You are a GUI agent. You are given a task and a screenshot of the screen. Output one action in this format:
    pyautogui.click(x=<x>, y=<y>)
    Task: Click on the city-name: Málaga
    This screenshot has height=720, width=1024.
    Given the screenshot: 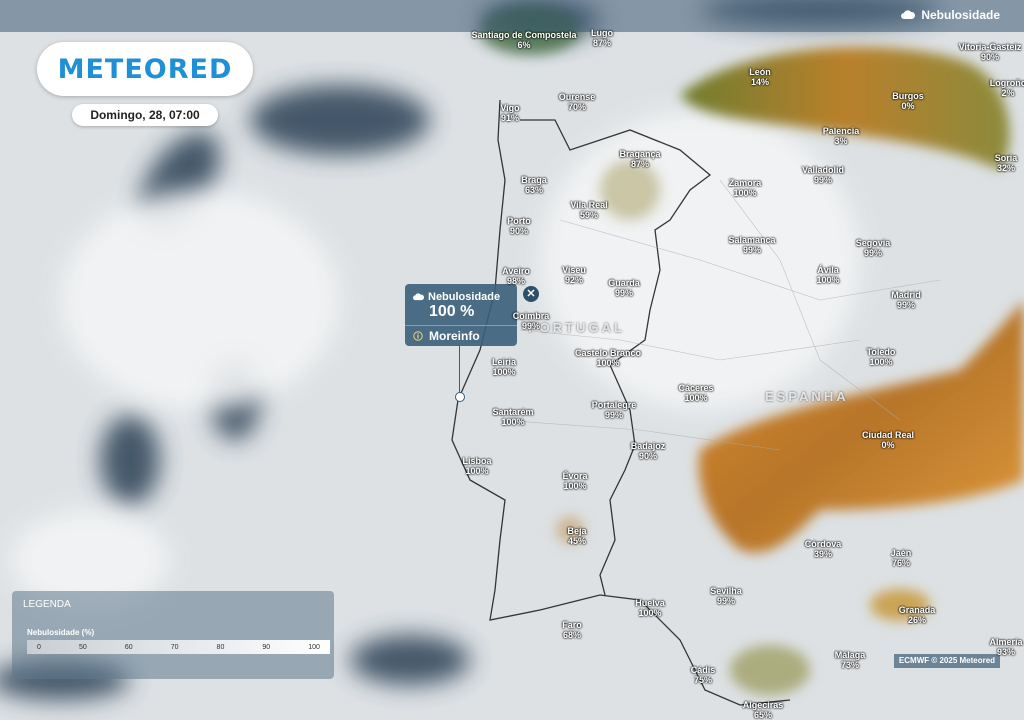 What is the action you would take?
    pyautogui.click(x=850, y=655)
    